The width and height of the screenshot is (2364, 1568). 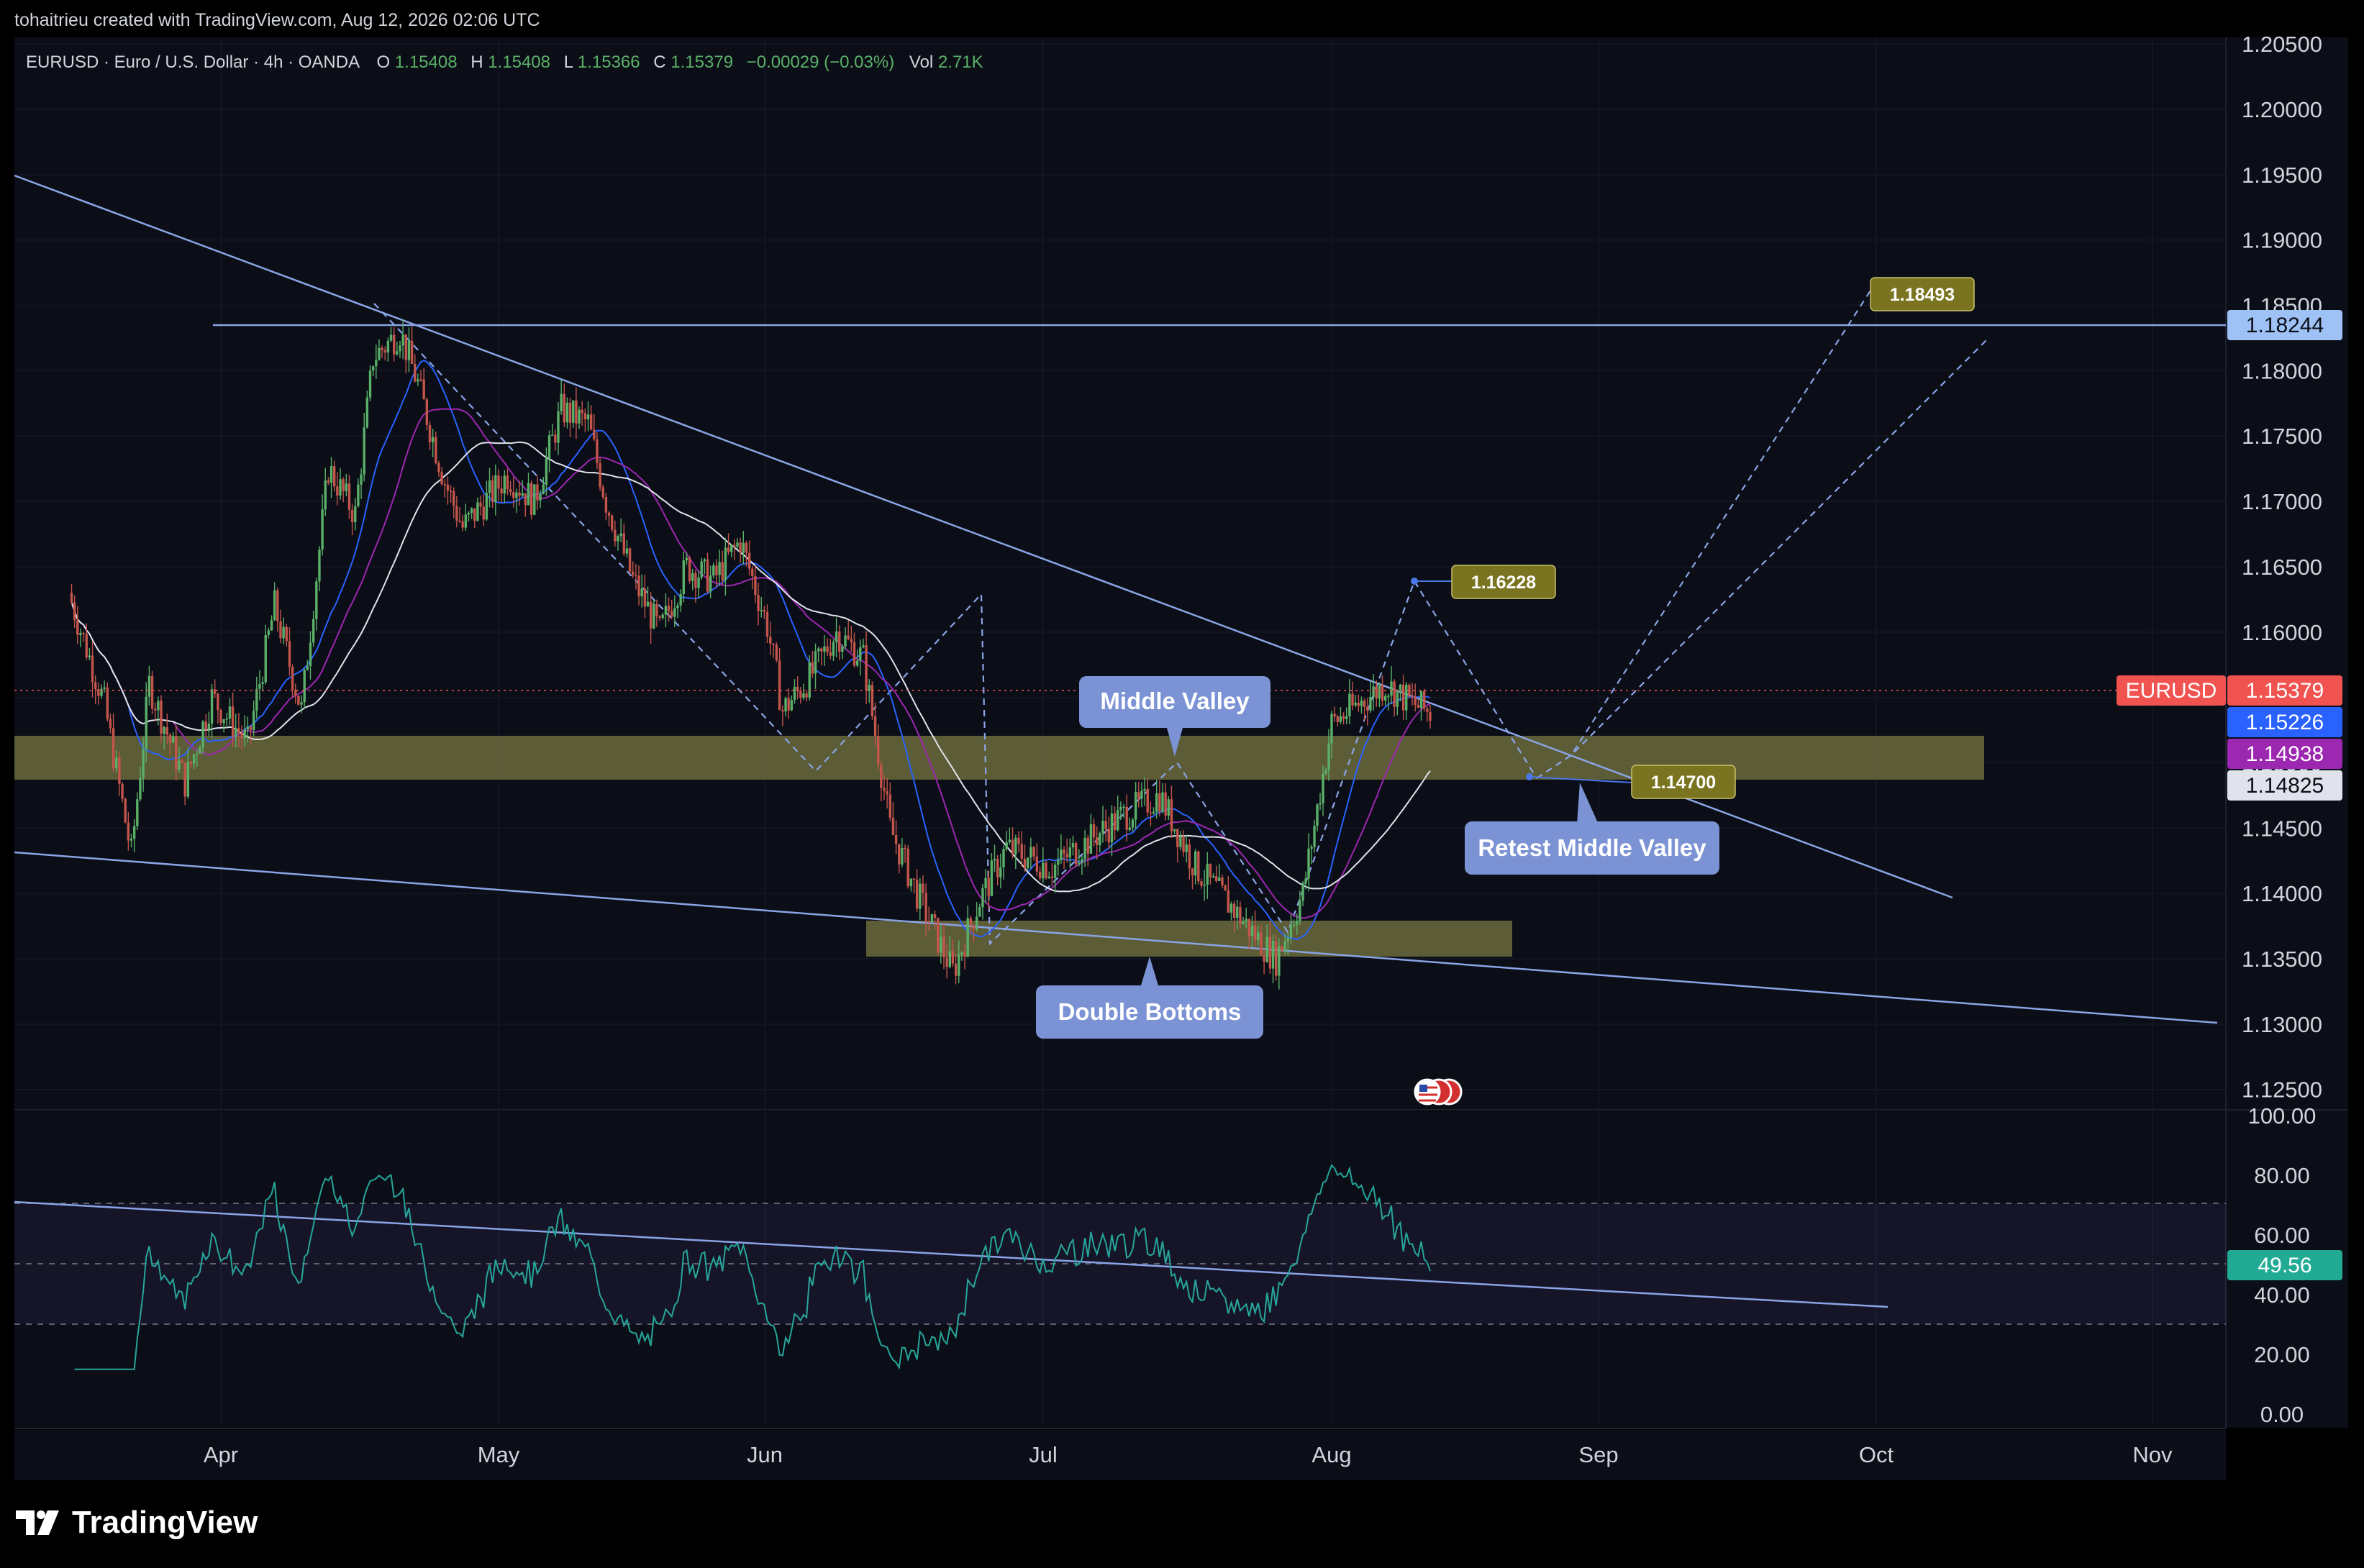 I want to click on price-tick-label: 1.19500, so click(x=2282, y=176).